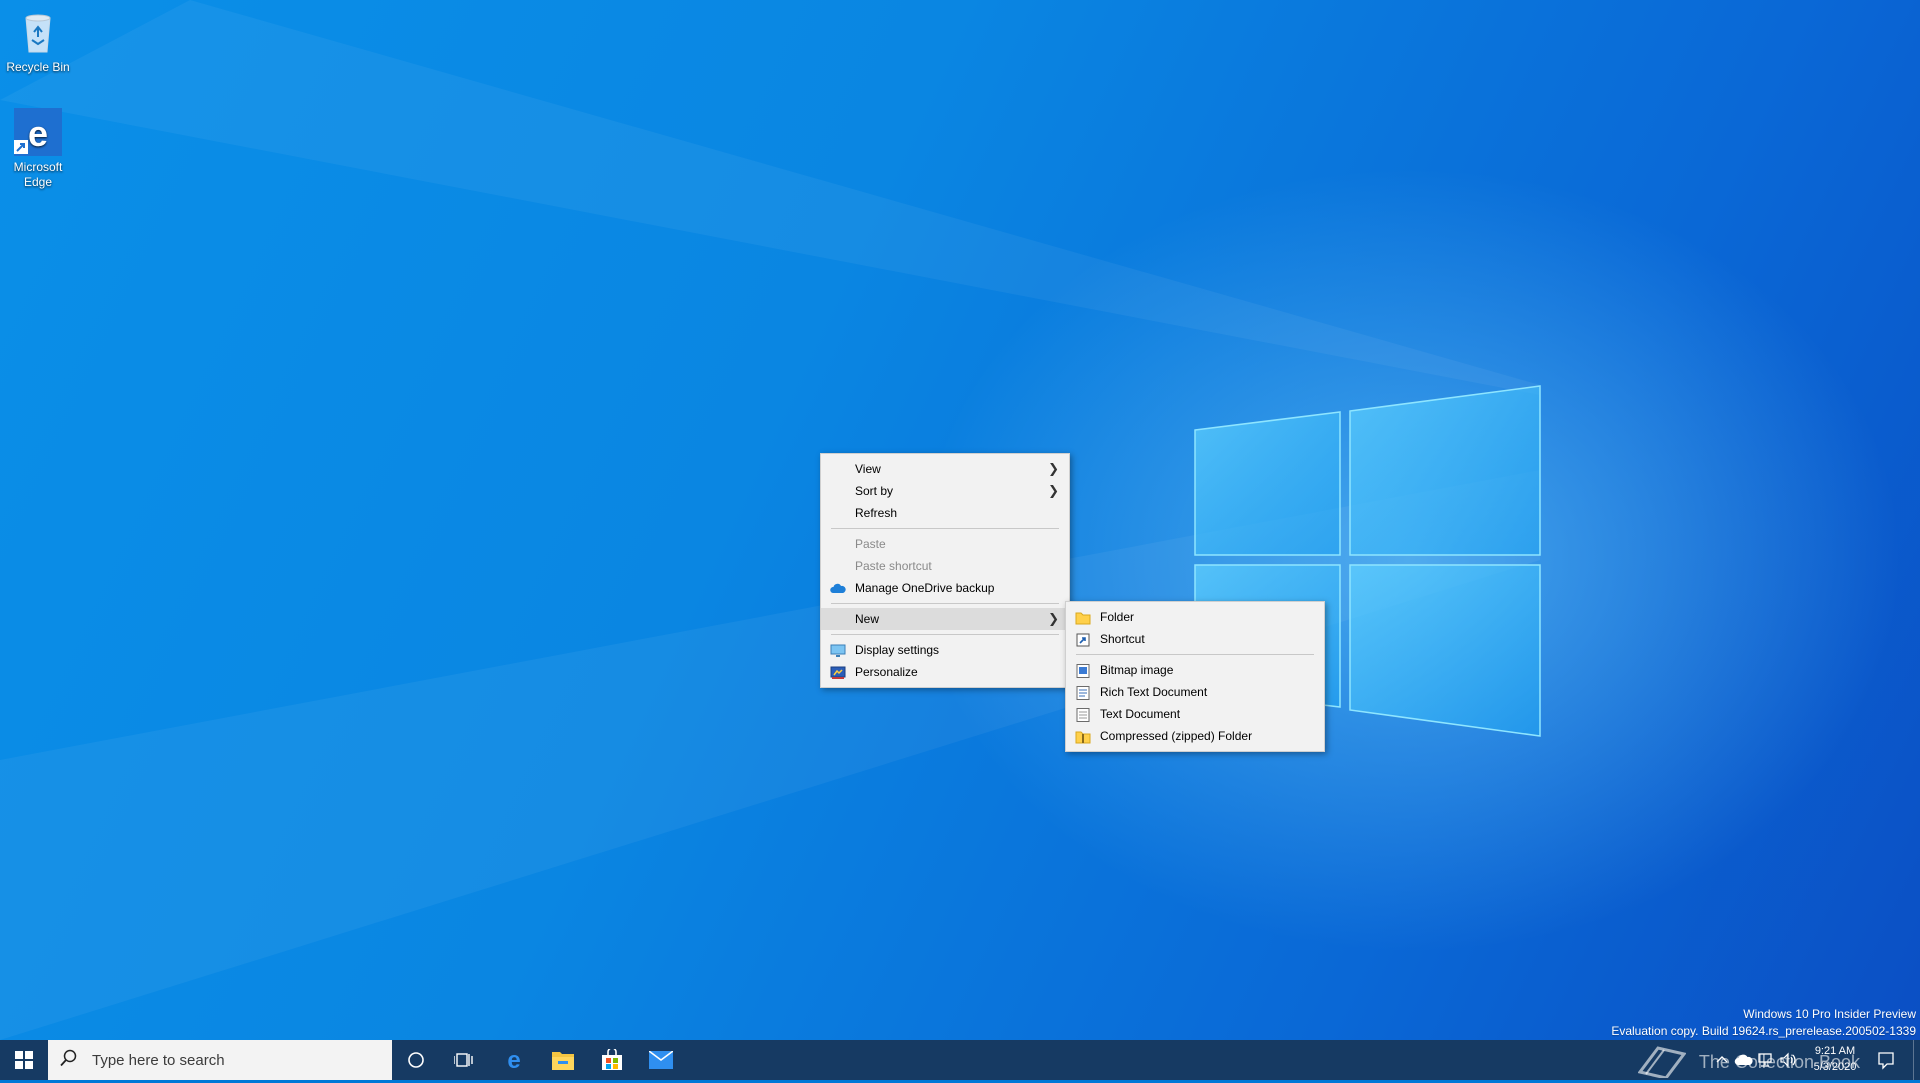  I want to click on submenu-item-bitmap-image: Bitmap image, so click(1195, 670).